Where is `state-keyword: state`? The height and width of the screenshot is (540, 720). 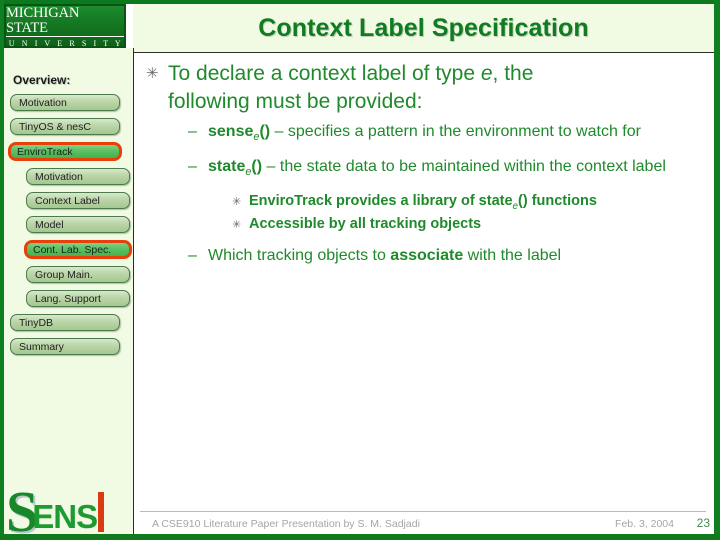 state-keyword: state is located at coordinates (227, 167).